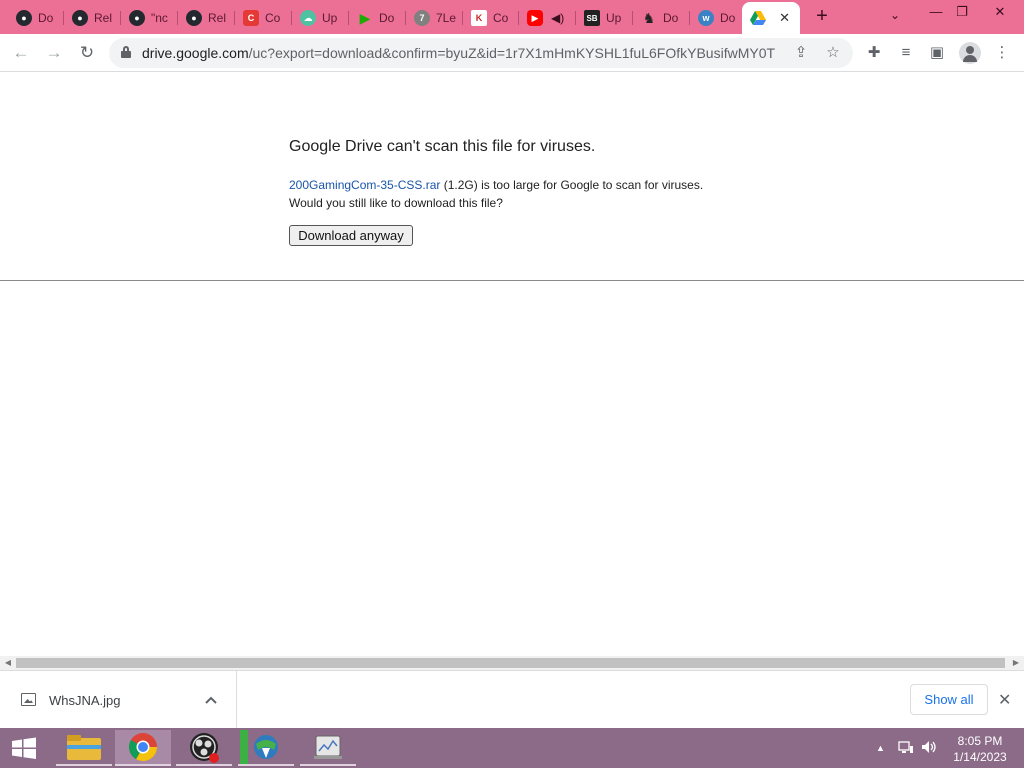 The image size is (1024, 768). What do you see at coordinates (980, 757) in the screenshot?
I see `clock-date: 1/14/2023` at bounding box center [980, 757].